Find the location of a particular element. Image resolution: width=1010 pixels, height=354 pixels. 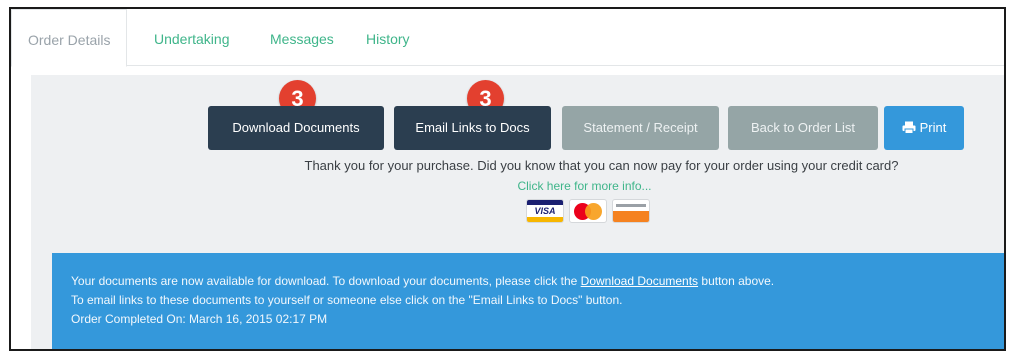

credit-card-logos: VISA is located at coordinates (591, 212).